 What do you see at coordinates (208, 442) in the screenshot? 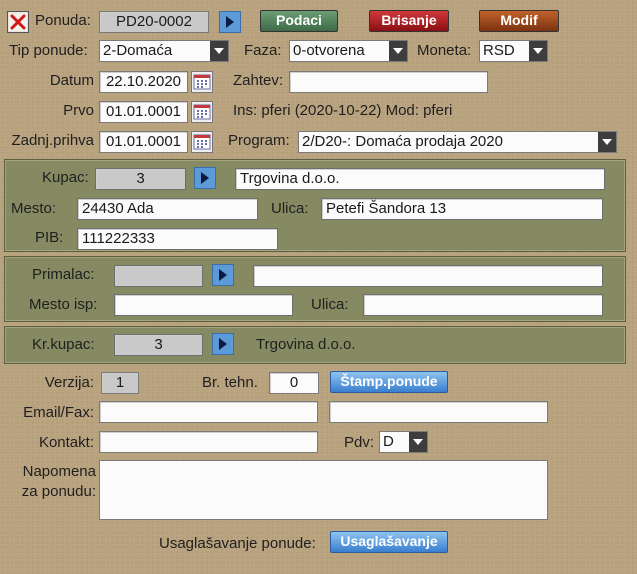
I see `kontakt-field` at bounding box center [208, 442].